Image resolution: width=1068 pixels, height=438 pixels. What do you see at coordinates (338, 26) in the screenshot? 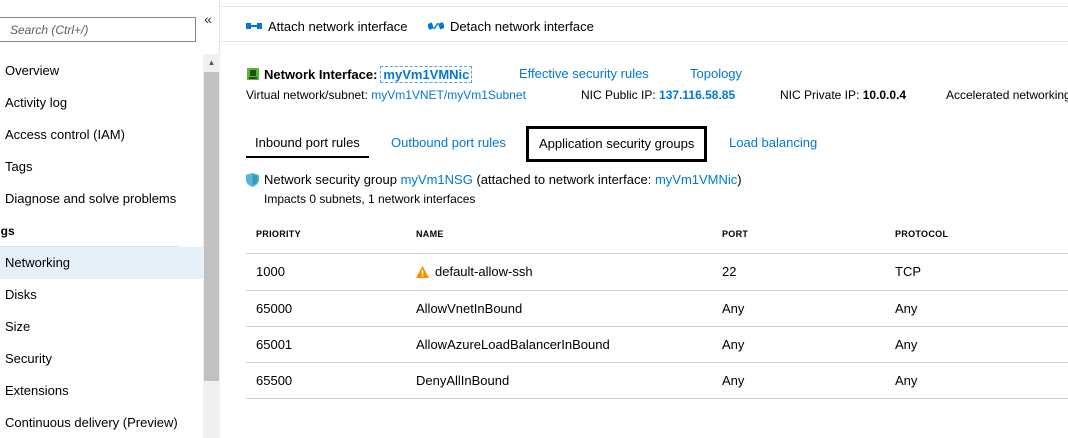
I see `attach-label: Attach network interface` at bounding box center [338, 26].